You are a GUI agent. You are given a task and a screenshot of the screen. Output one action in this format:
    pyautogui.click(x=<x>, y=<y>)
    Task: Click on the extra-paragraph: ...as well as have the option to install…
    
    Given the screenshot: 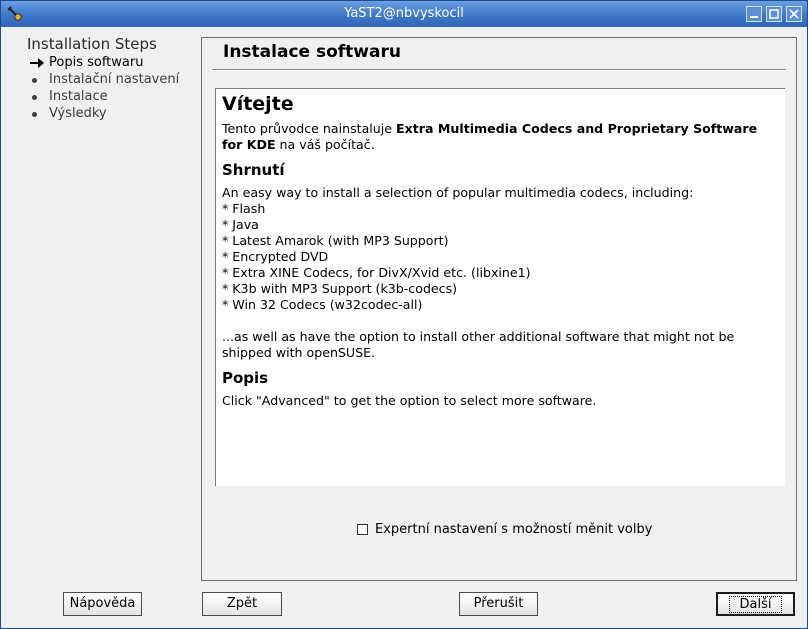 What is the action you would take?
    pyautogui.click(x=478, y=344)
    